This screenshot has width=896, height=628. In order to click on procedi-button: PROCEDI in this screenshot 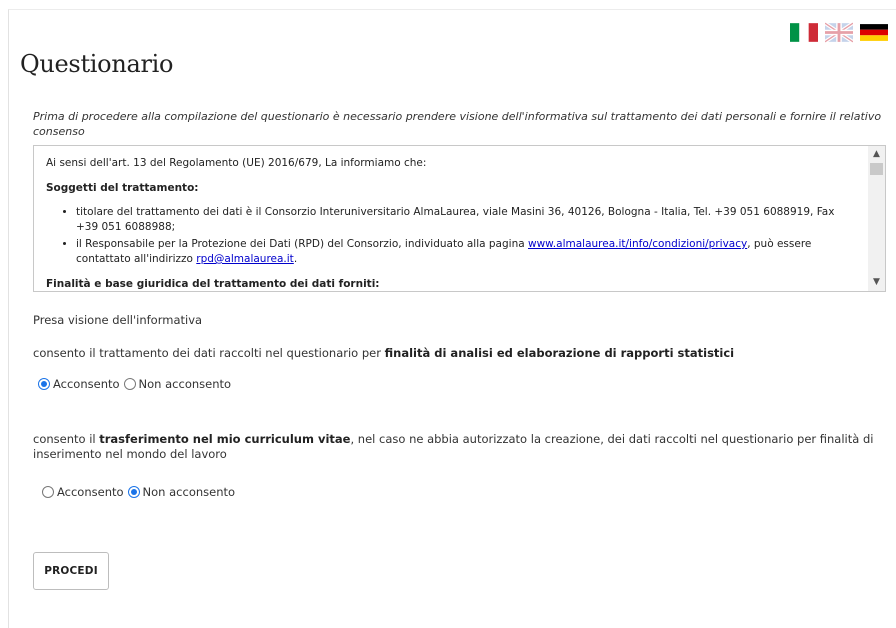, I will do `click(71, 571)`.